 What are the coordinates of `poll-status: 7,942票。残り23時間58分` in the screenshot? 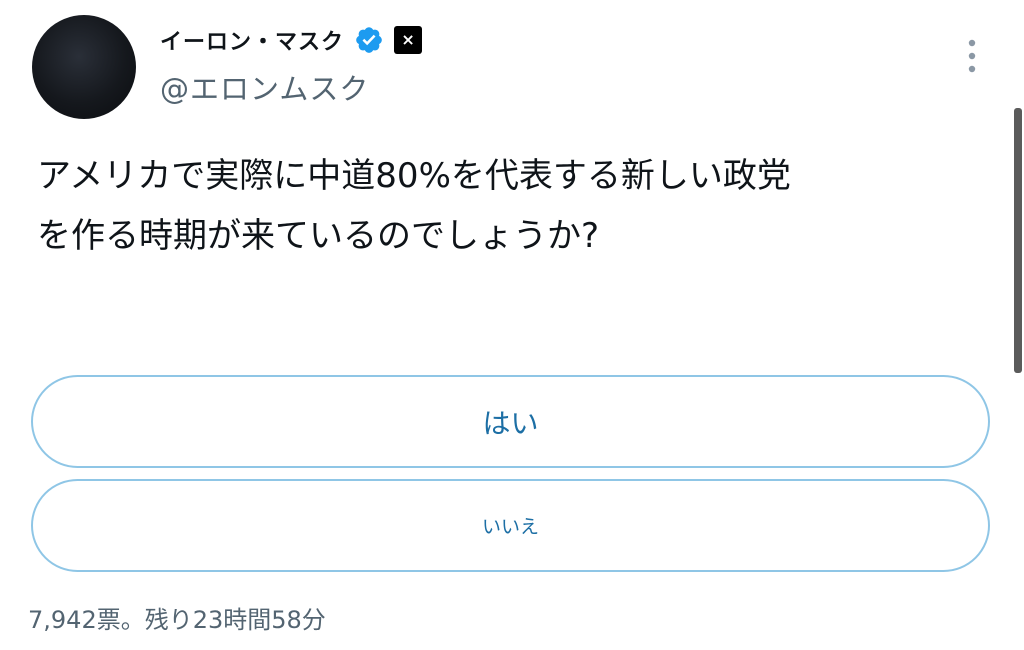 It's located at (177, 620).